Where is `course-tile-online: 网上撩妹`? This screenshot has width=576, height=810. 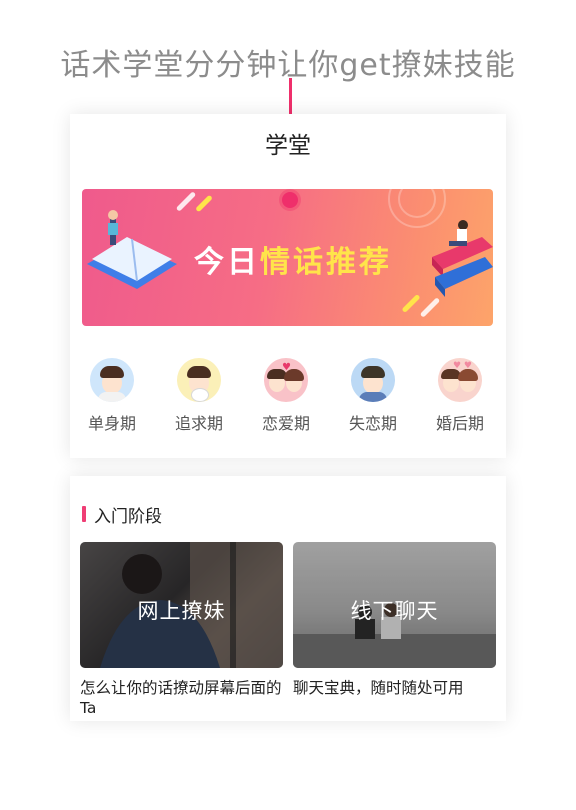 course-tile-online: 网上撩妹 is located at coordinates (181, 605).